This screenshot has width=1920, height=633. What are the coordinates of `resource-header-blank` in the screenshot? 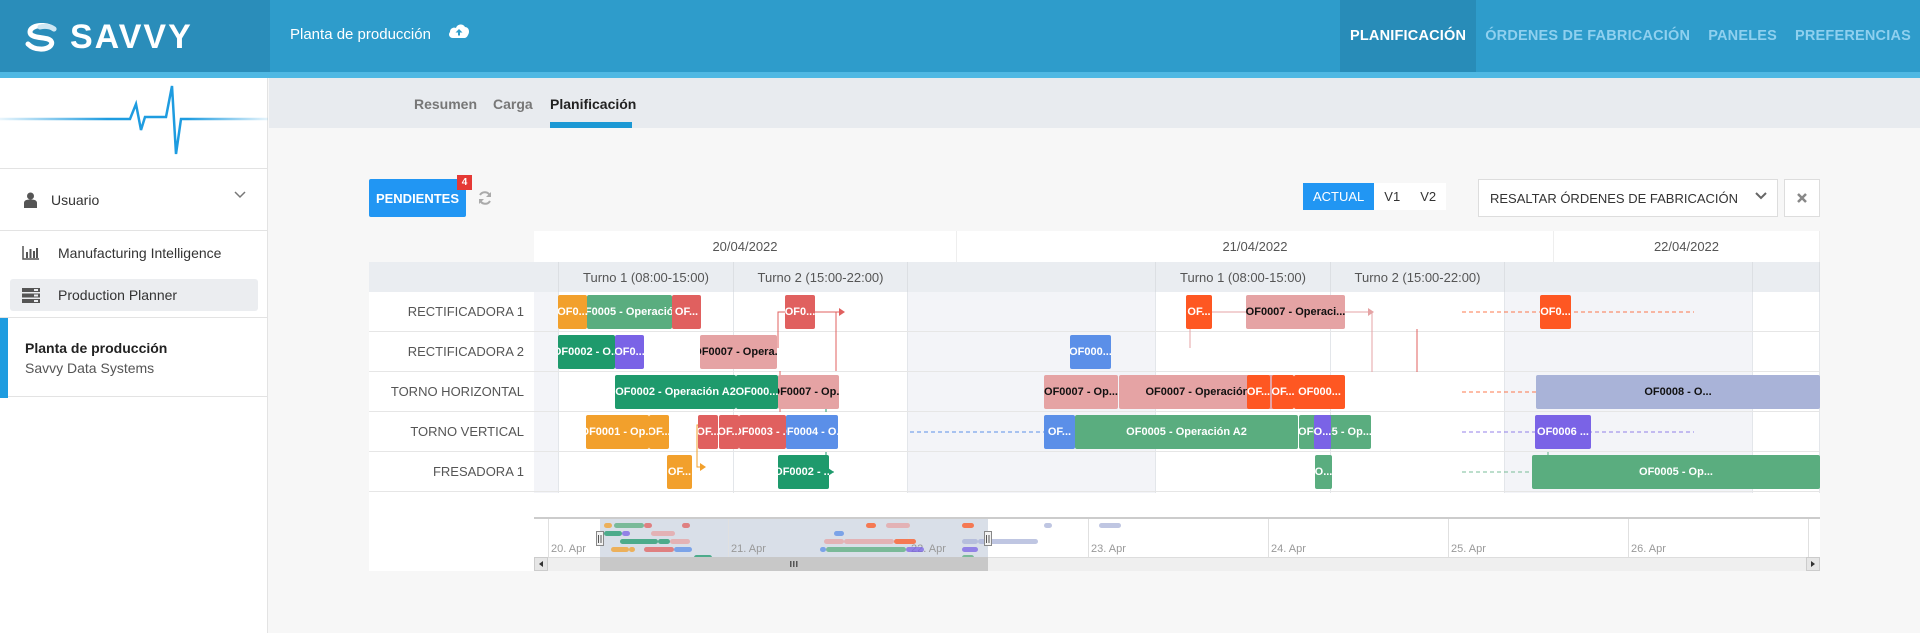 It's located at (451, 246).